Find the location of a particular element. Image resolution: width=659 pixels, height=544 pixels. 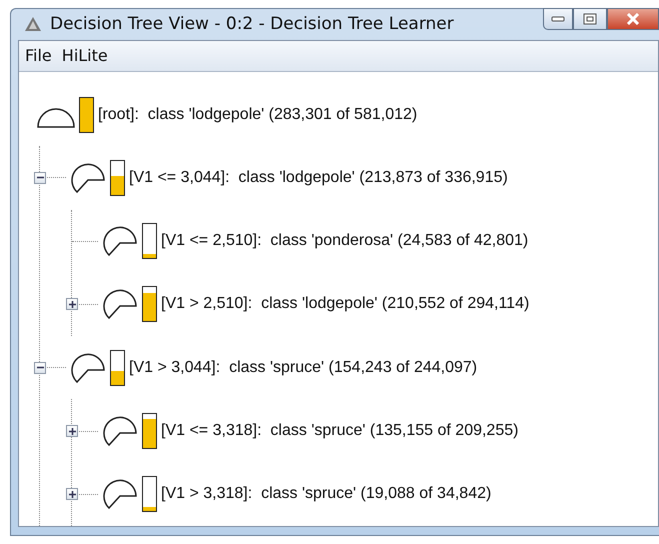

window-title: Decision Tree View - 0:2 - Decision Tree Learner is located at coordinates (252, 24).